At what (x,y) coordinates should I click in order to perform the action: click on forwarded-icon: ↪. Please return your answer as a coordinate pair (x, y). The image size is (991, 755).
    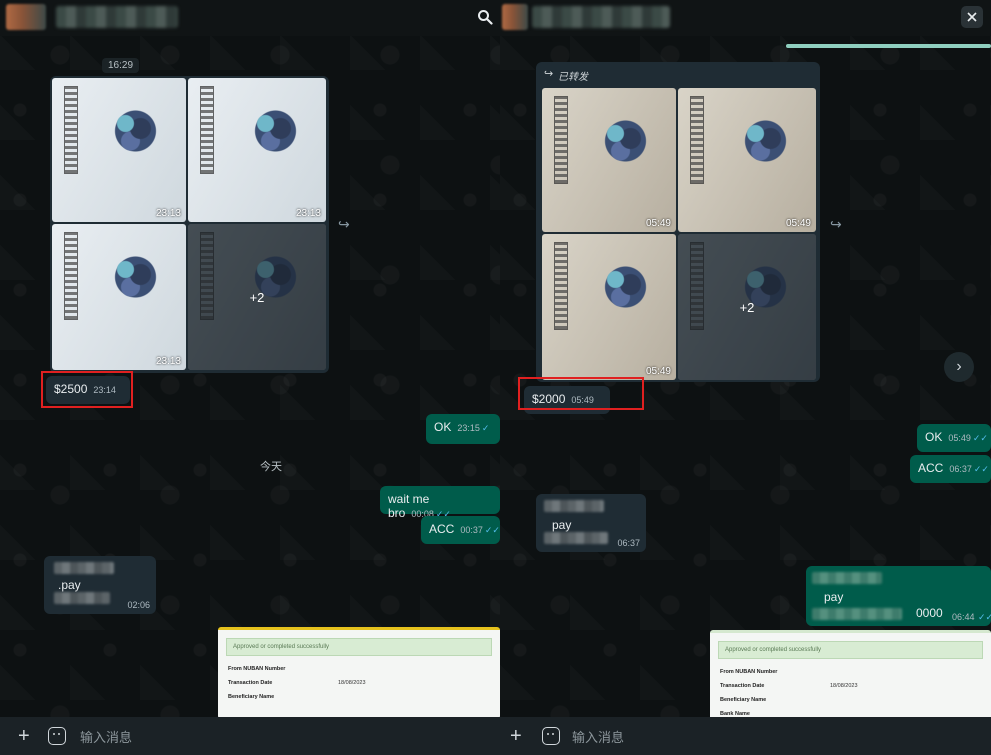
    Looking at the image, I should click on (549, 74).